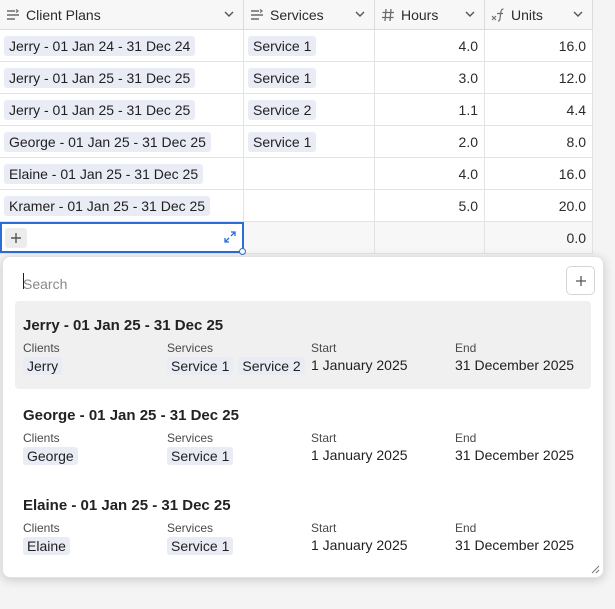 Image resolution: width=615 pixels, height=609 pixels. I want to click on client-plan-cell: Jerry - 01 Jan 24 - 31 Dec 24, so click(122, 45).